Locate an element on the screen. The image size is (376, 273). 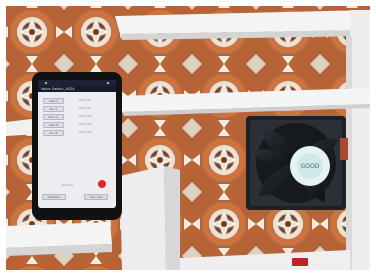
light-off-button: Light off is located at coordinates (53, 125).